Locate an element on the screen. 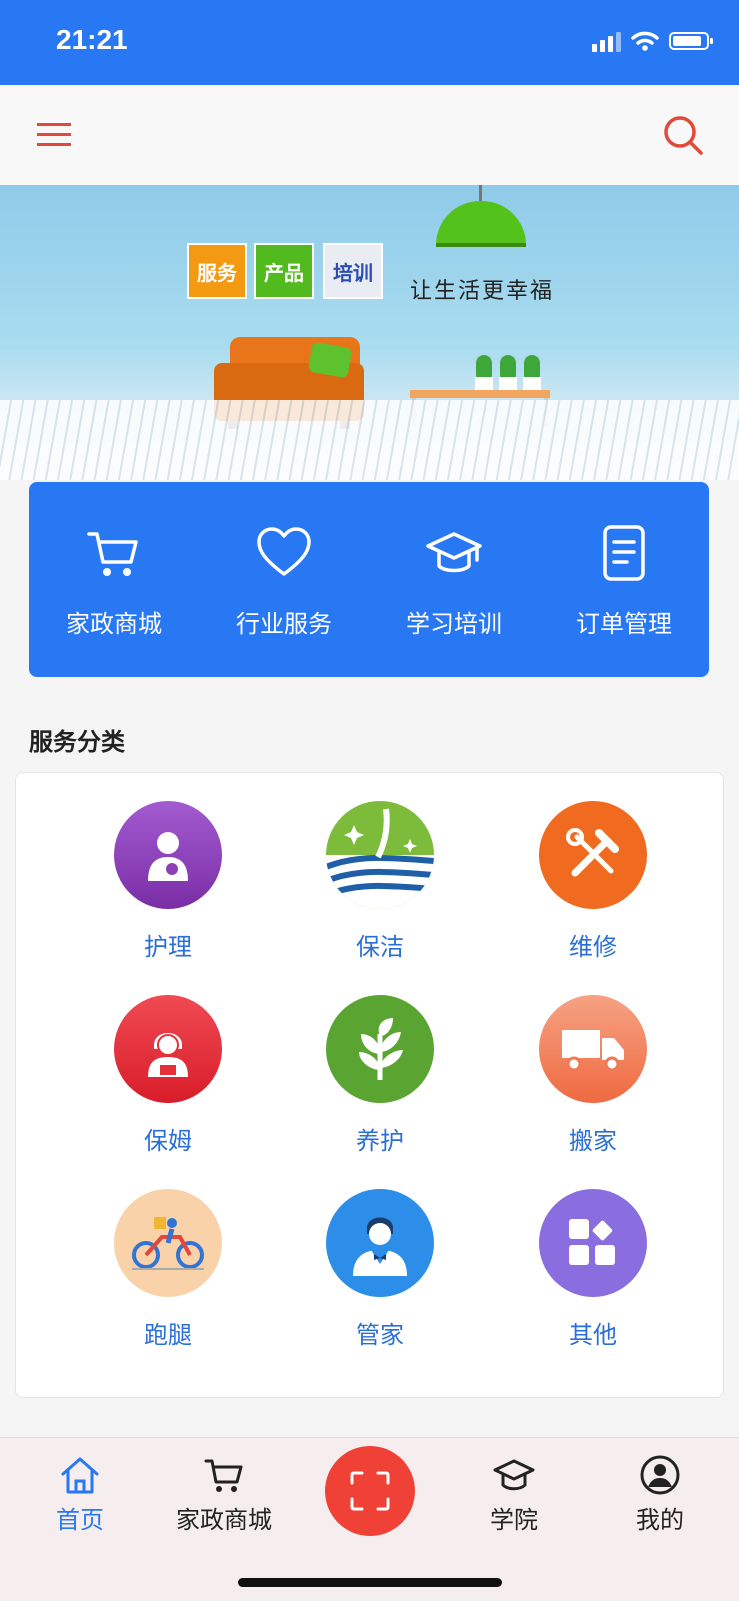 The width and height of the screenshot is (739, 1601). butler-icon is located at coordinates (380, 1243).